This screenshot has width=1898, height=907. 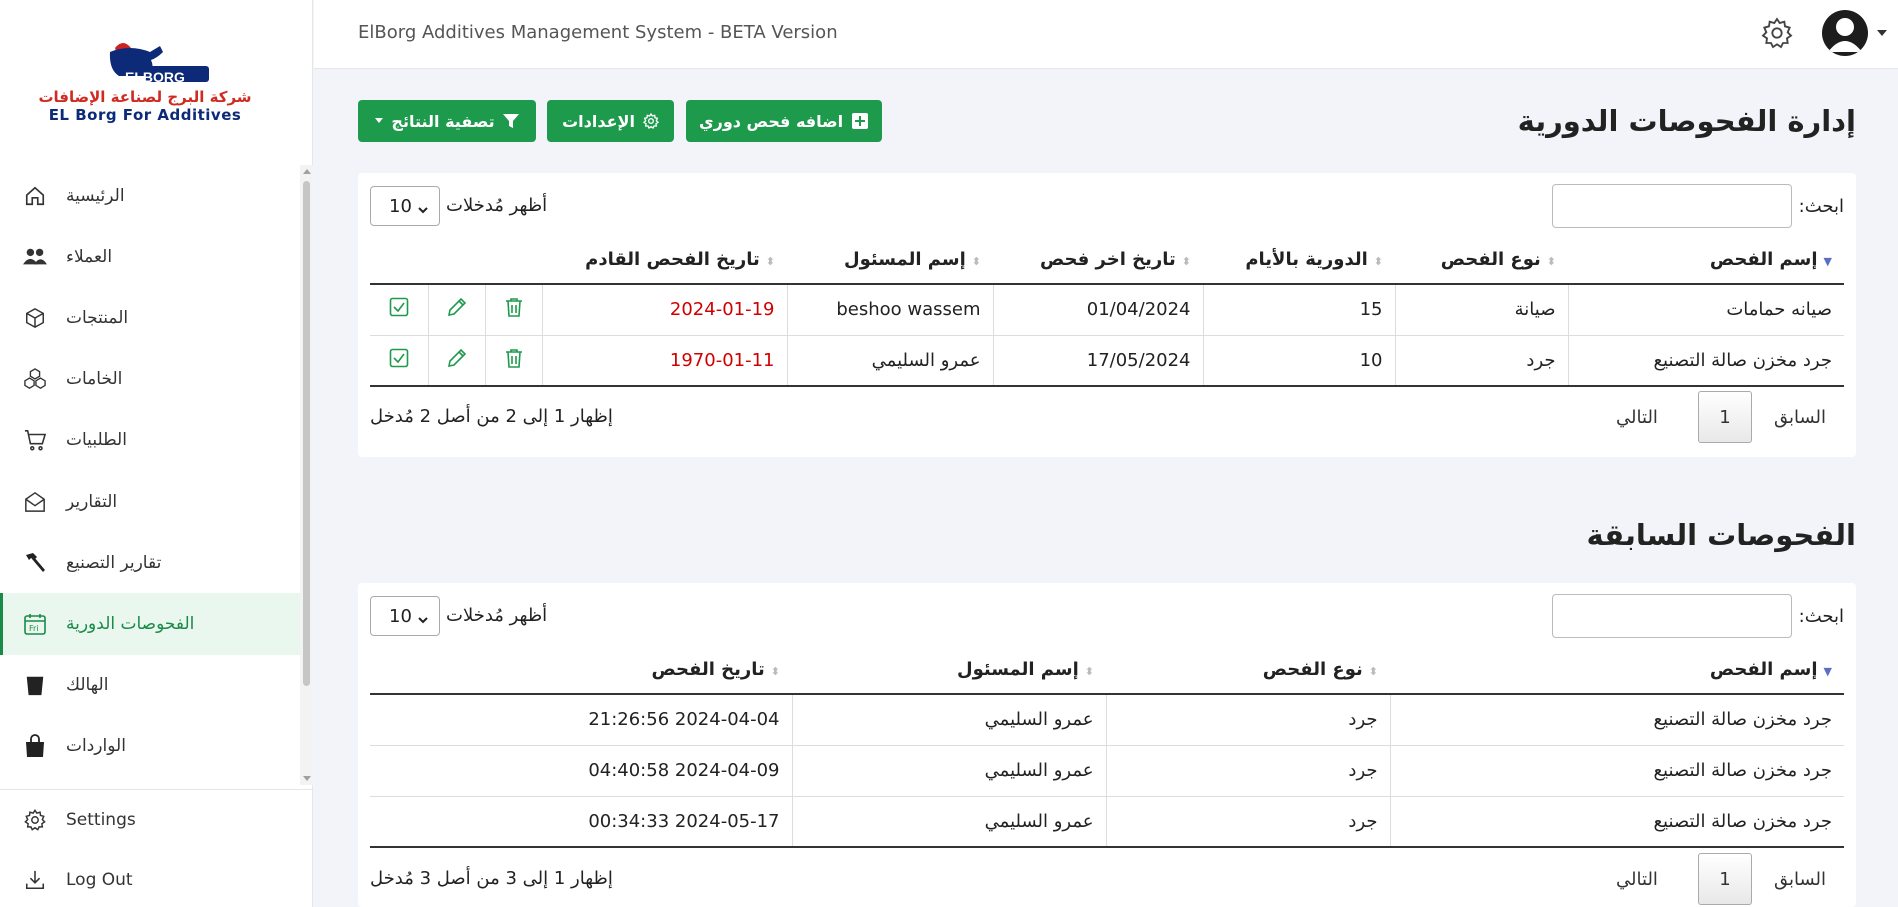 What do you see at coordinates (650, 121) in the screenshot?
I see `gear-icon` at bounding box center [650, 121].